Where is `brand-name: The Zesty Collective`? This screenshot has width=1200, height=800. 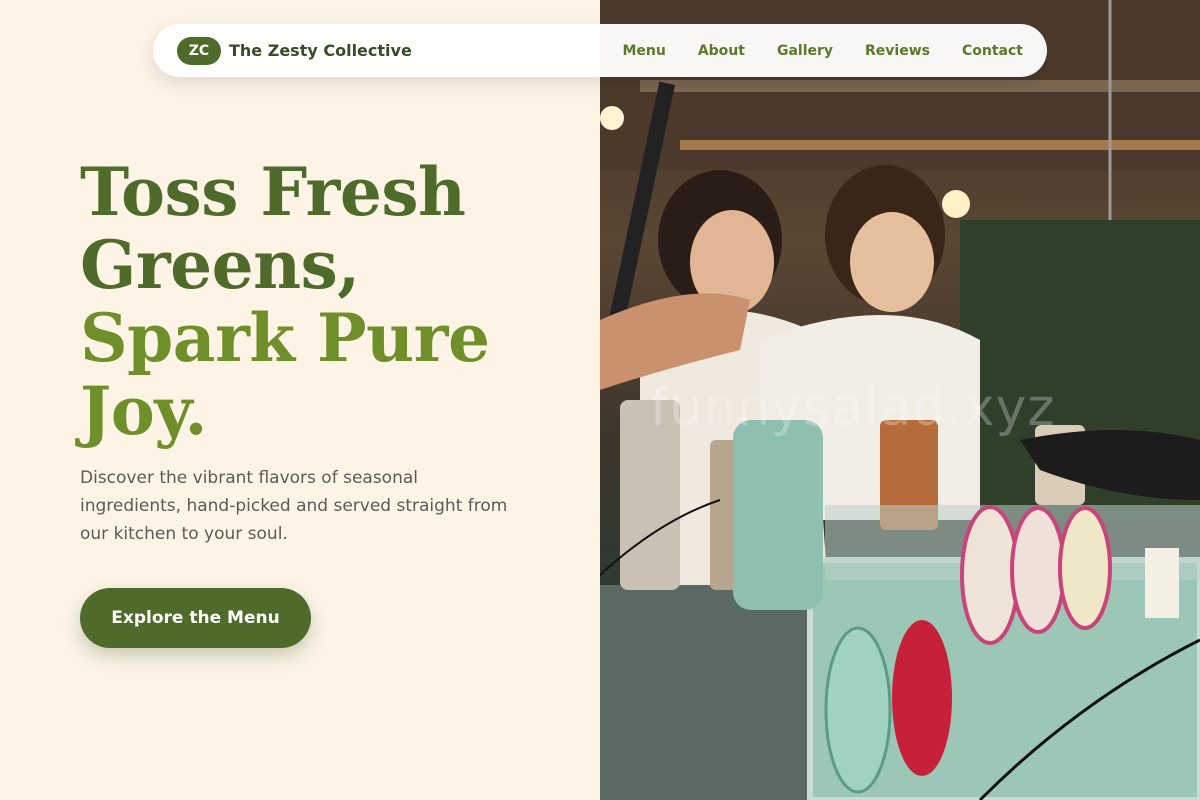 brand-name: The Zesty Collective is located at coordinates (320, 50).